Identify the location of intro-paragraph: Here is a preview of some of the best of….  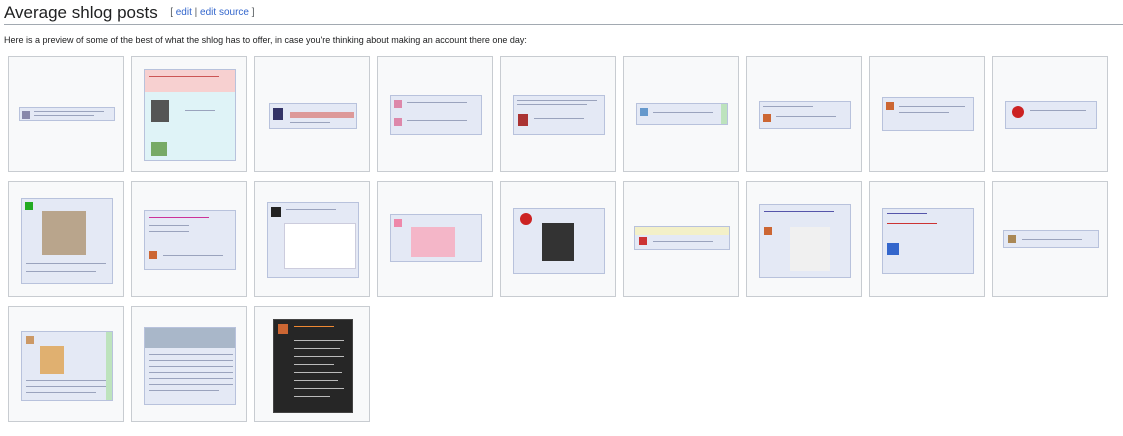
(265, 40).